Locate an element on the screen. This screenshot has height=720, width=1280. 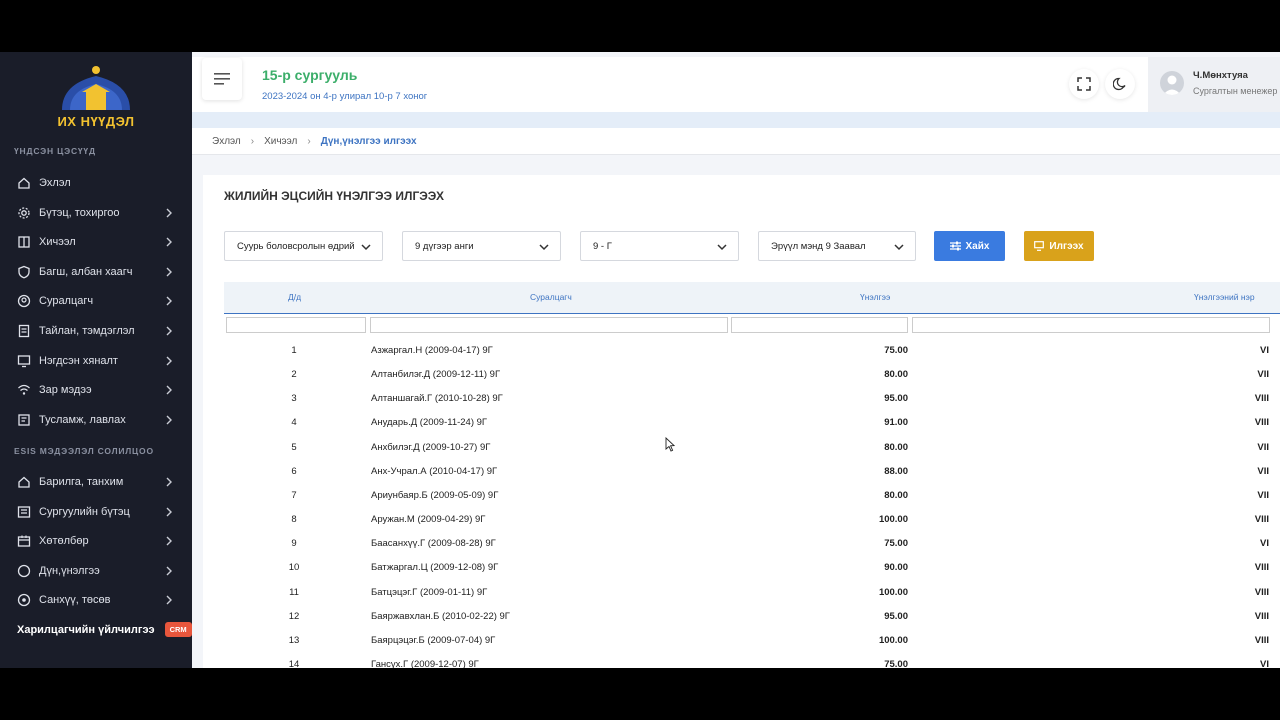
school-logo: ИХ НҮҮДЭЛ is located at coordinates (96, 97).